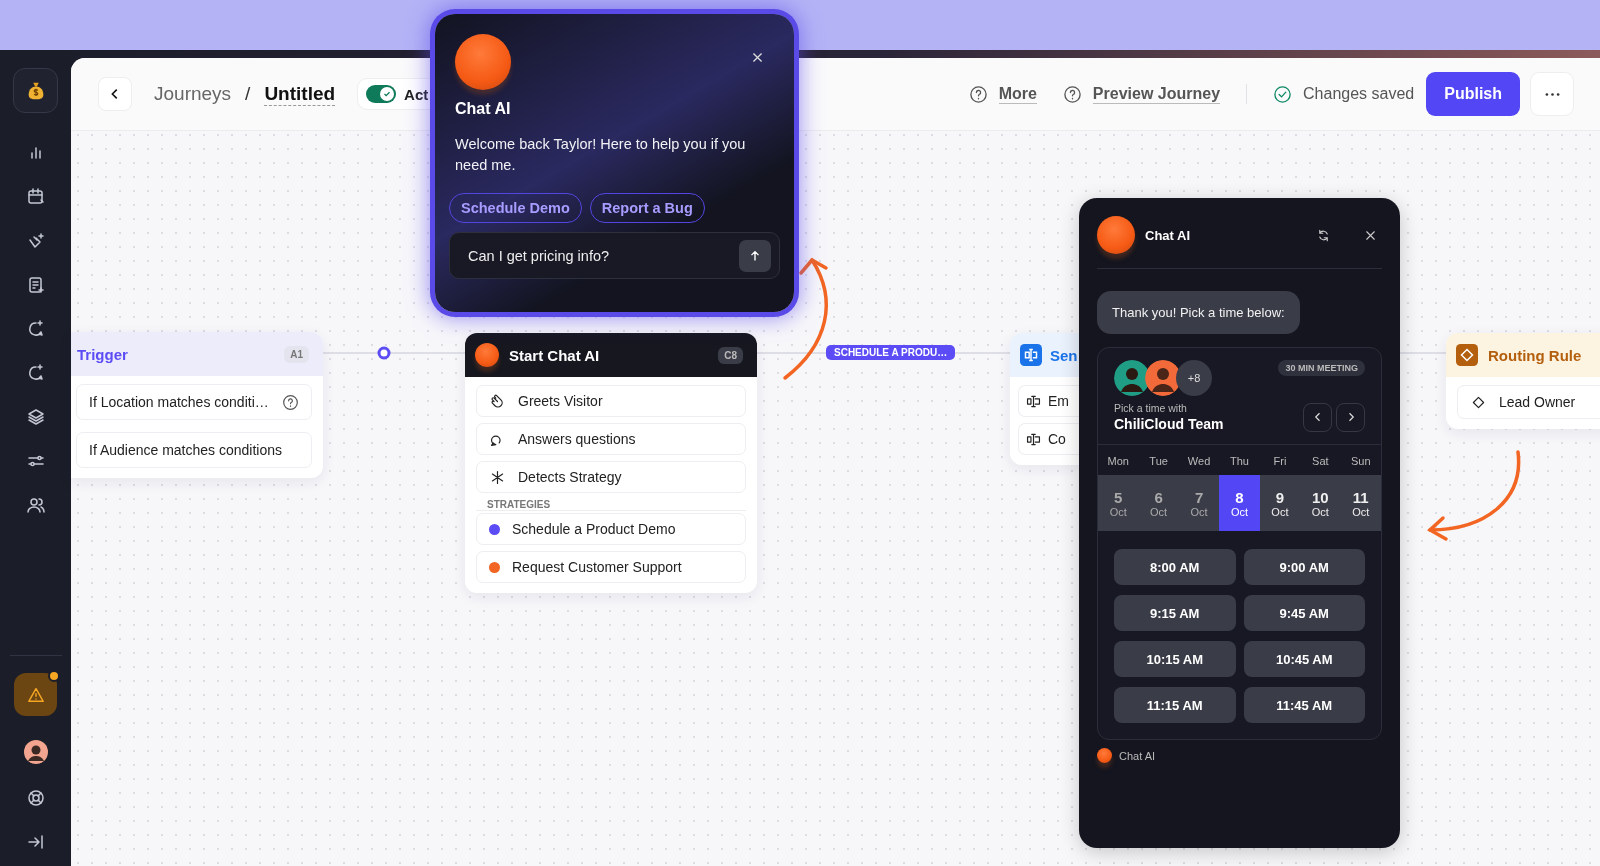  What do you see at coordinates (35, 842) in the screenshot?
I see `collapse-icon` at bounding box center [35, 842].